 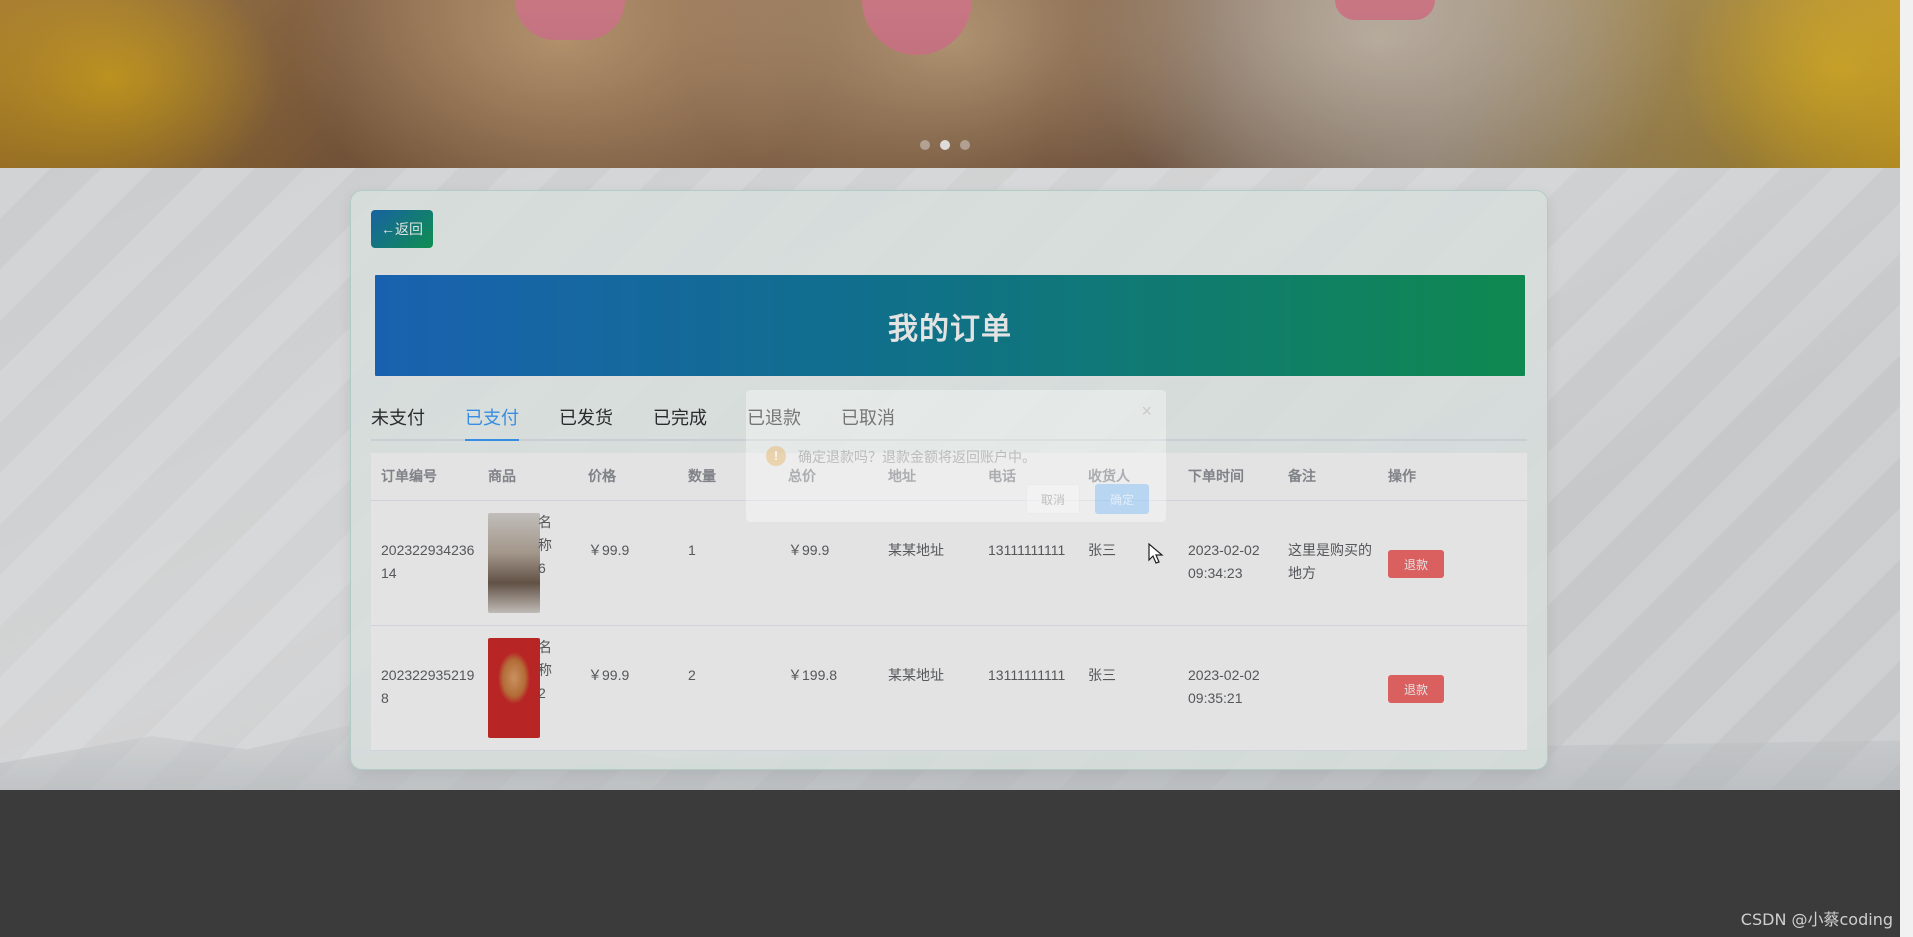 I want to click on dialog-cancel-button: 取消, so click(x=1053, y=499).